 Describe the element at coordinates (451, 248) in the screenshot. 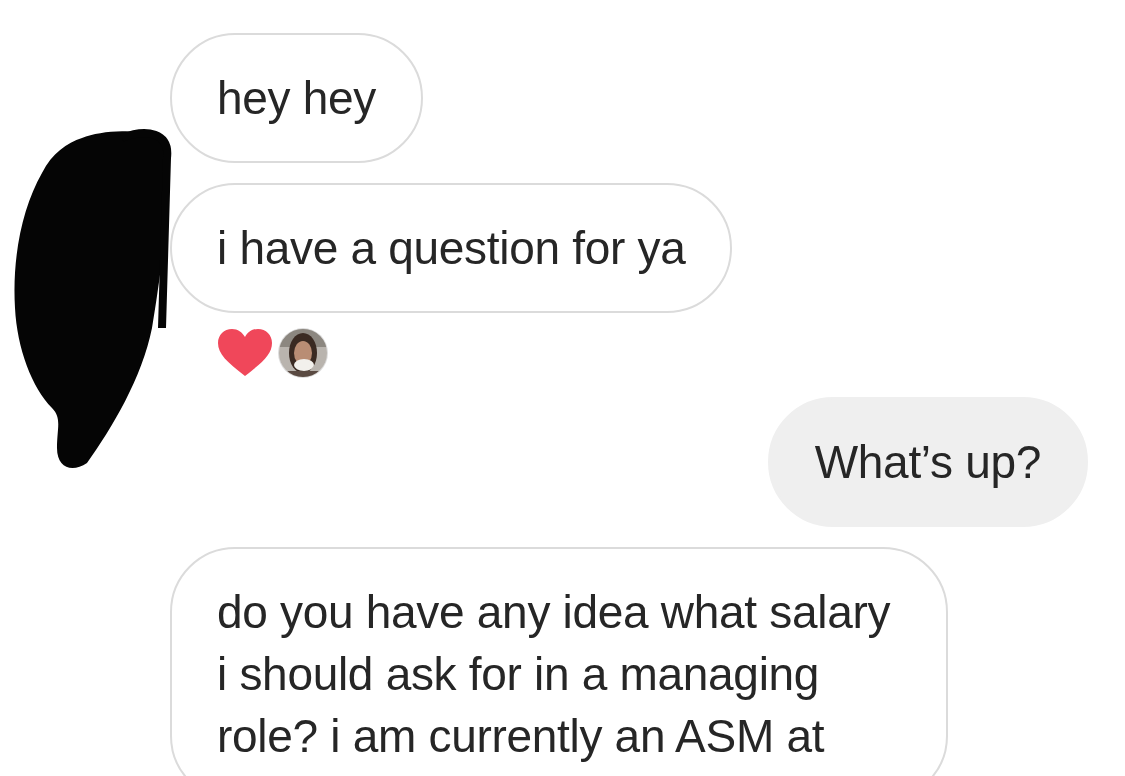

I see `message-bubble: i have a question for ya` at that location.